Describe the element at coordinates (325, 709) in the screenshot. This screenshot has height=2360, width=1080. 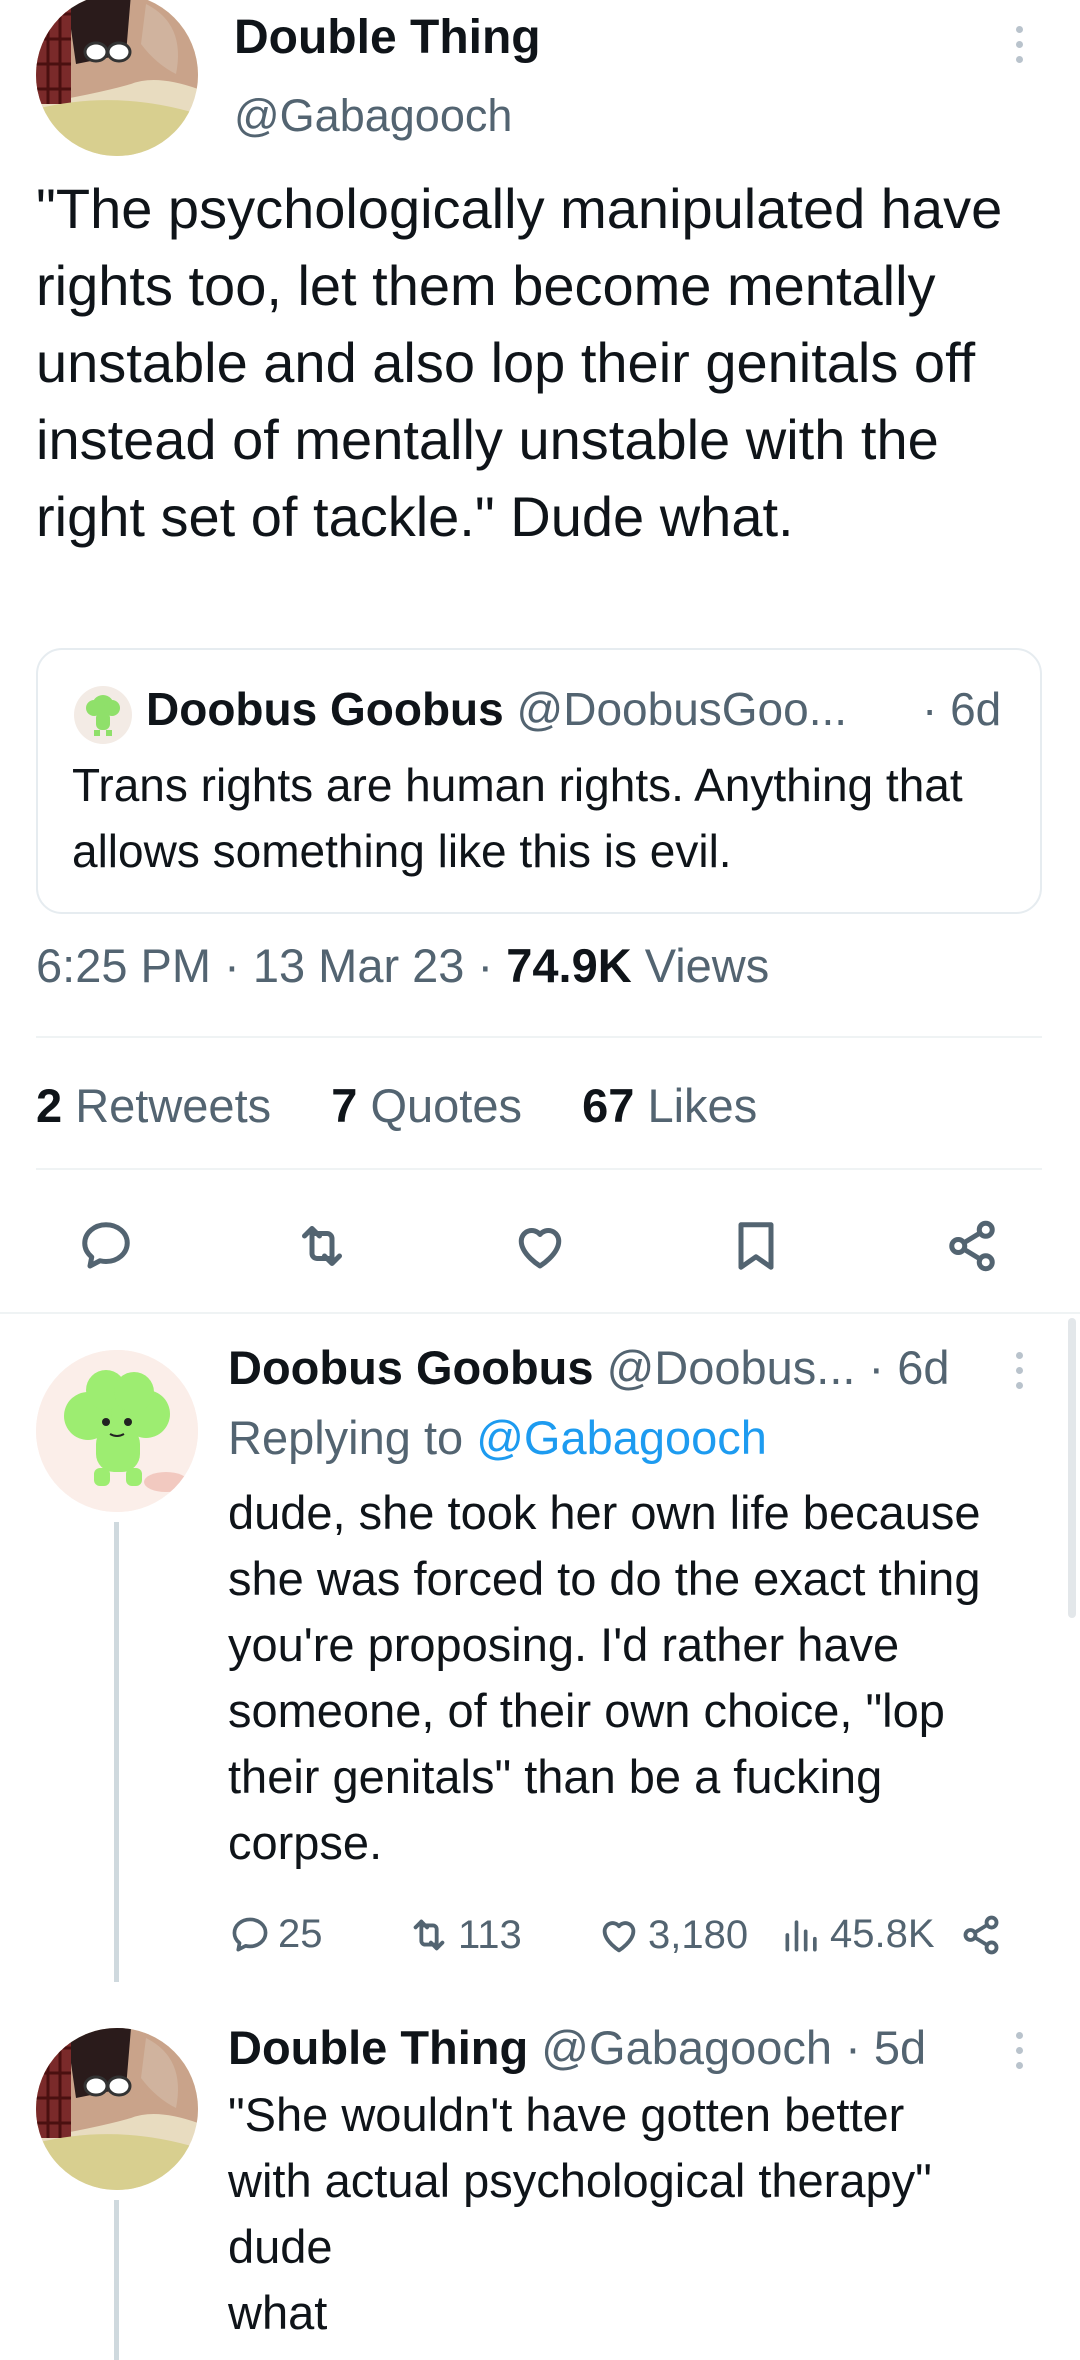
I see `quoted-author-name: Doobus Goobus` at that location.